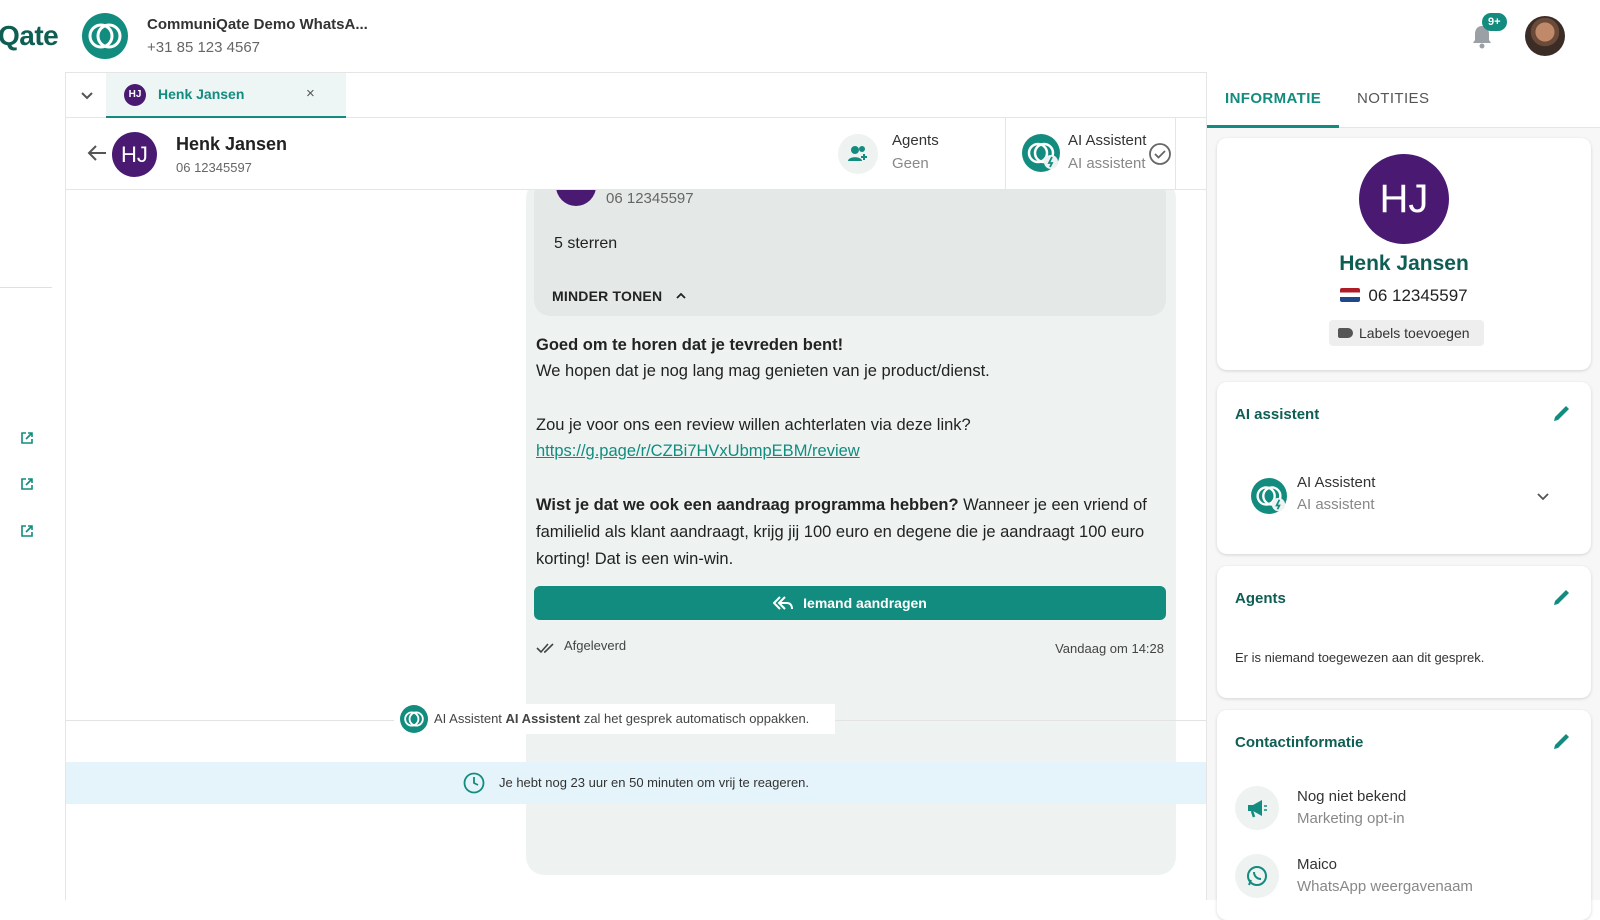  What do you see at coordinates (857, 153) in the screenshot?
I see `add-user-icon` at bounding box center [857, 153].